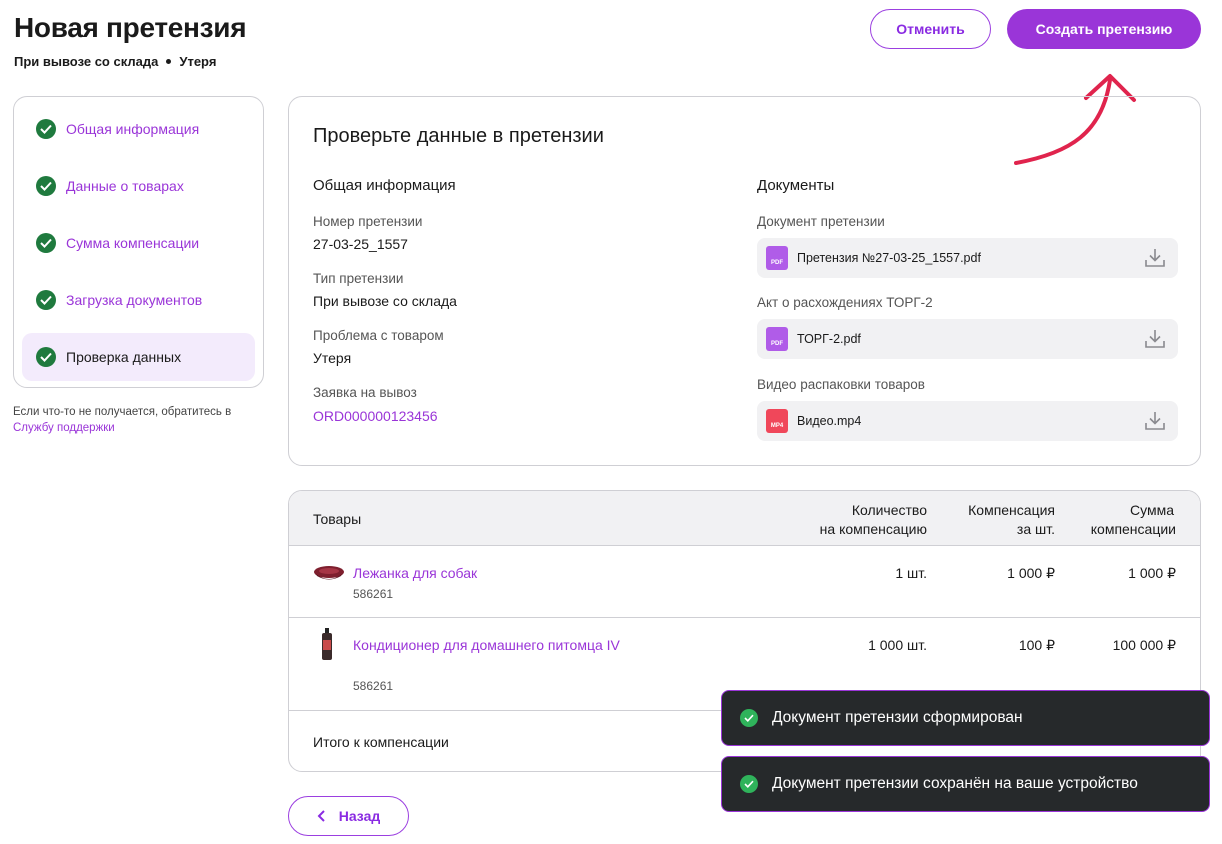 The height and width of the screenshot is (844, 1222). What do you see at coordinates (381, 742) in the screenshot?
I see `total-label: Итого к компенсации` at bounding box center [381, 742].